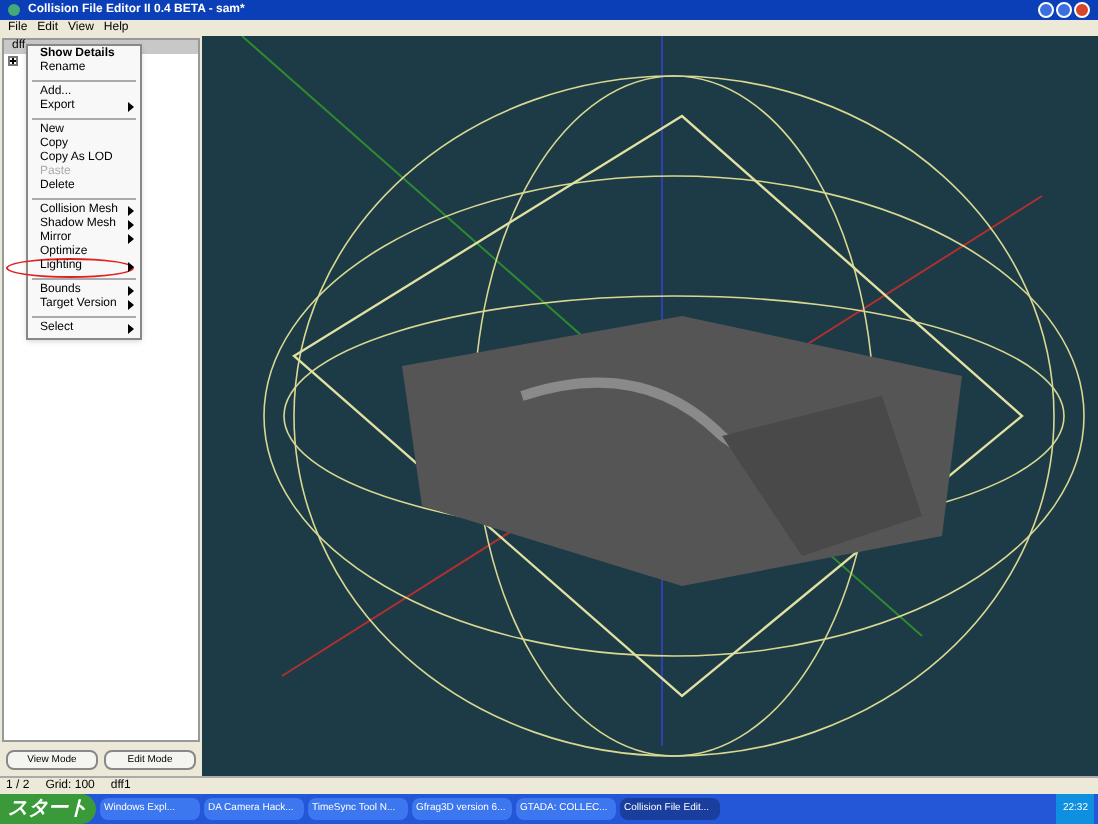  What do you see at coordinates (1046, 10) in the screenshot?
I see `minimize-button` at bounding box center [1046, 10].